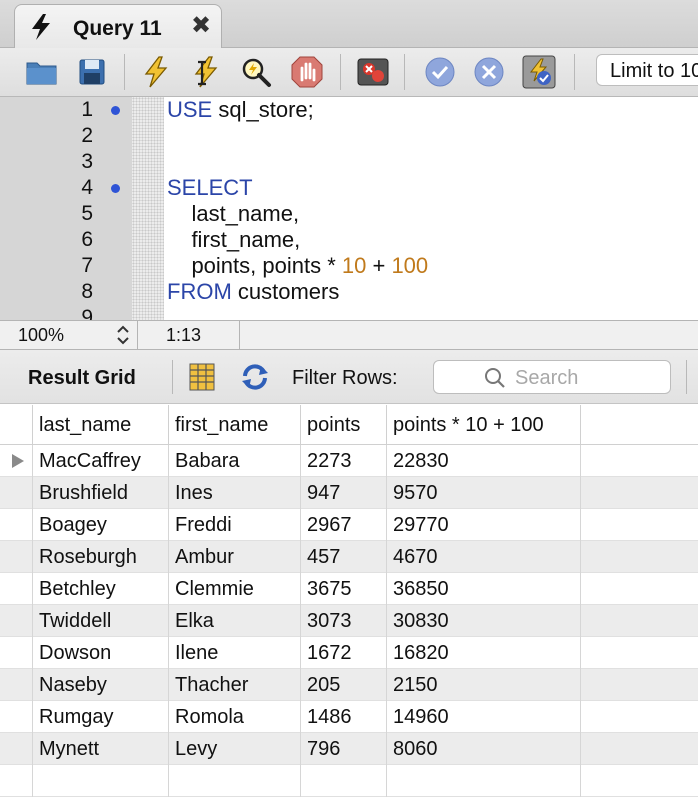 Image resolution: width=698 pixels, height=797 pixels. What do you see at coordinates (344, 525) in the screenshot?
I see `table-cell: 2967` at bounding box center [344, 525].